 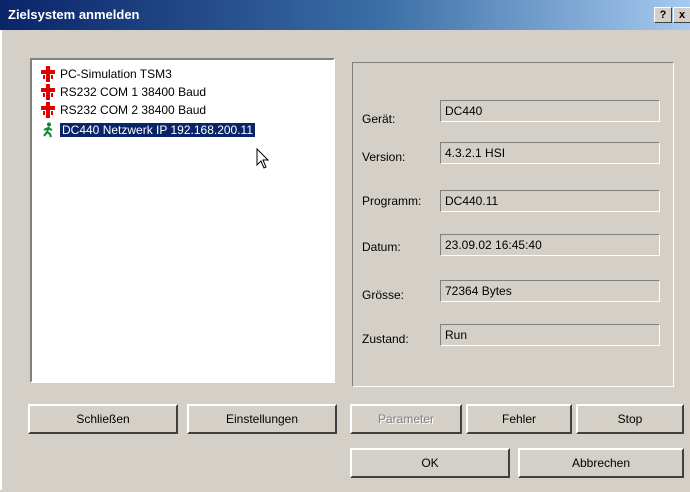 What do you see at coordinates (379, 119) in the screenshot?
I see `geraet-label: Gerät:` at bounding box center [379, 119].